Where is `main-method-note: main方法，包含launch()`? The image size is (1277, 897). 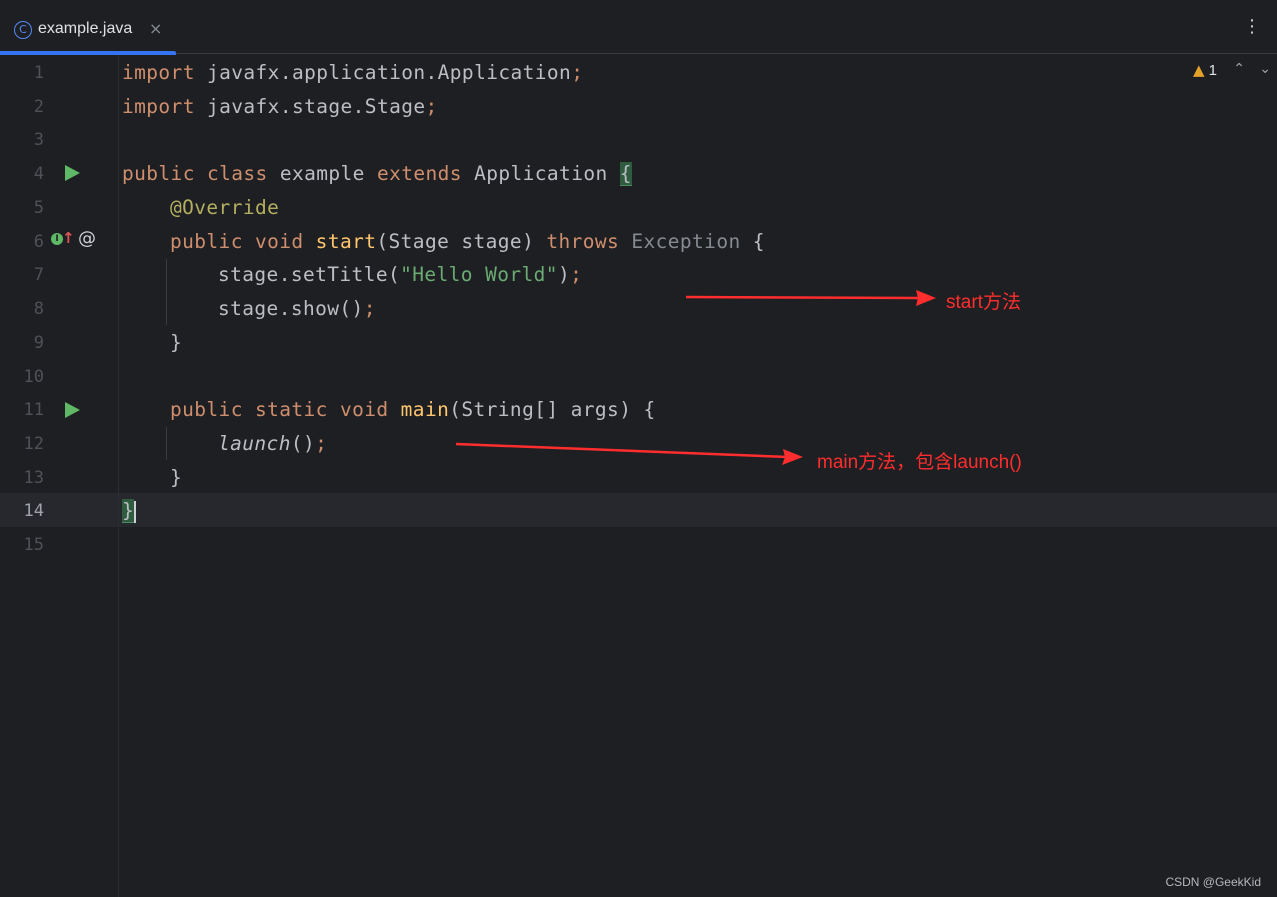
main-method-note: main方法，包含launch() is located at coordinates (919, 462).